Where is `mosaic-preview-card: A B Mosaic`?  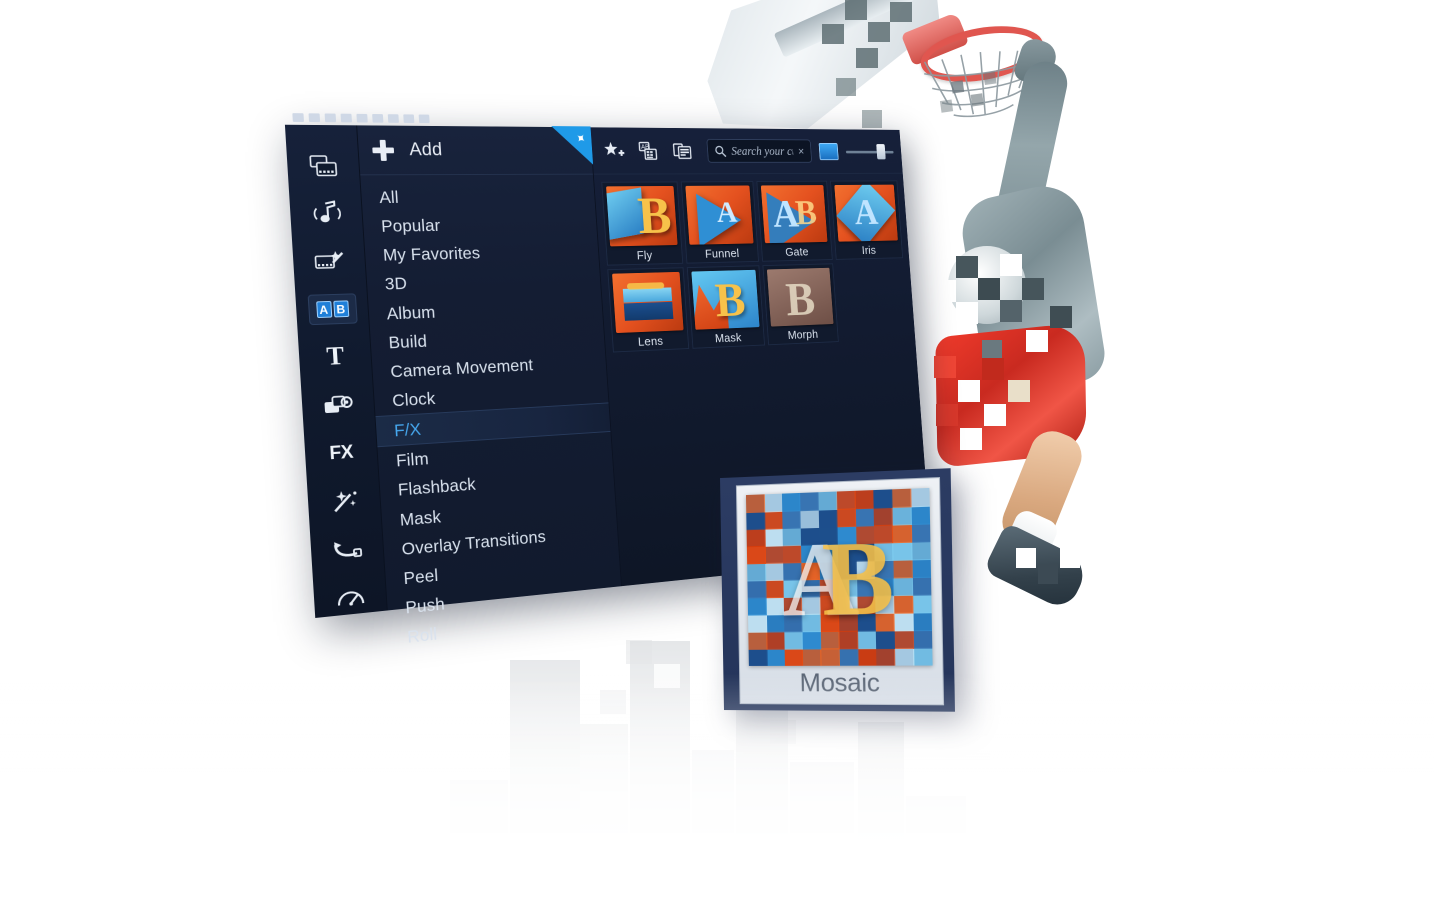 mosaic-preview-card: A B Mosaic is located at coordinates (838, 590).